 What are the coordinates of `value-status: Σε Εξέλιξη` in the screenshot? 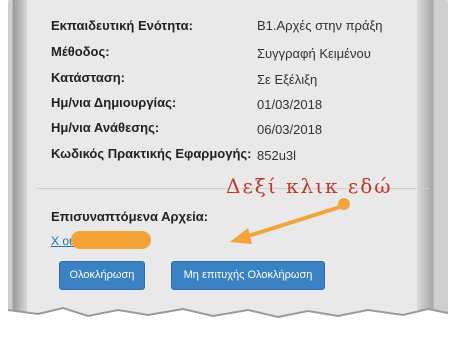 It's located at (287, 79).